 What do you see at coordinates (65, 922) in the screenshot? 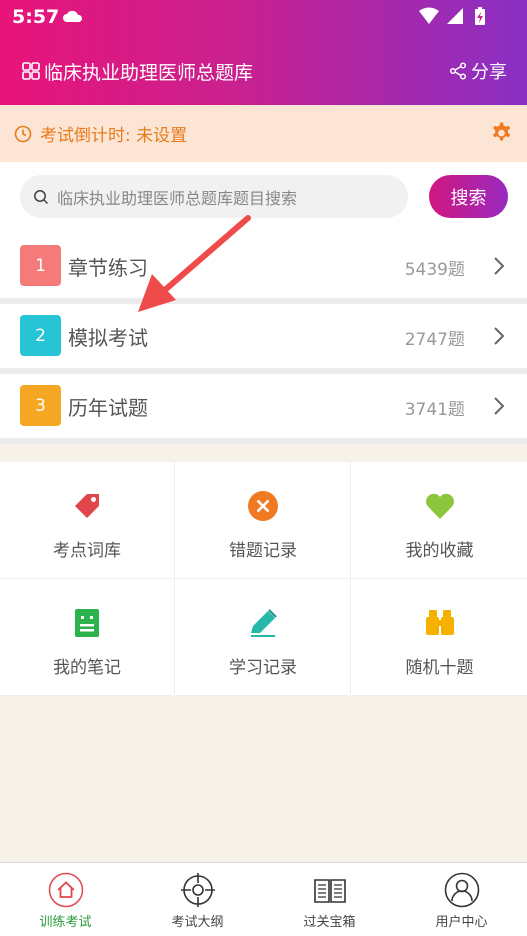
I see `nav-label: 训练考试` at bounding box center [65, 922].